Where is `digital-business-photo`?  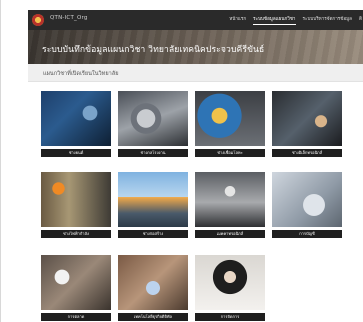
digital-business-photo is located at coordinates (153, 282).